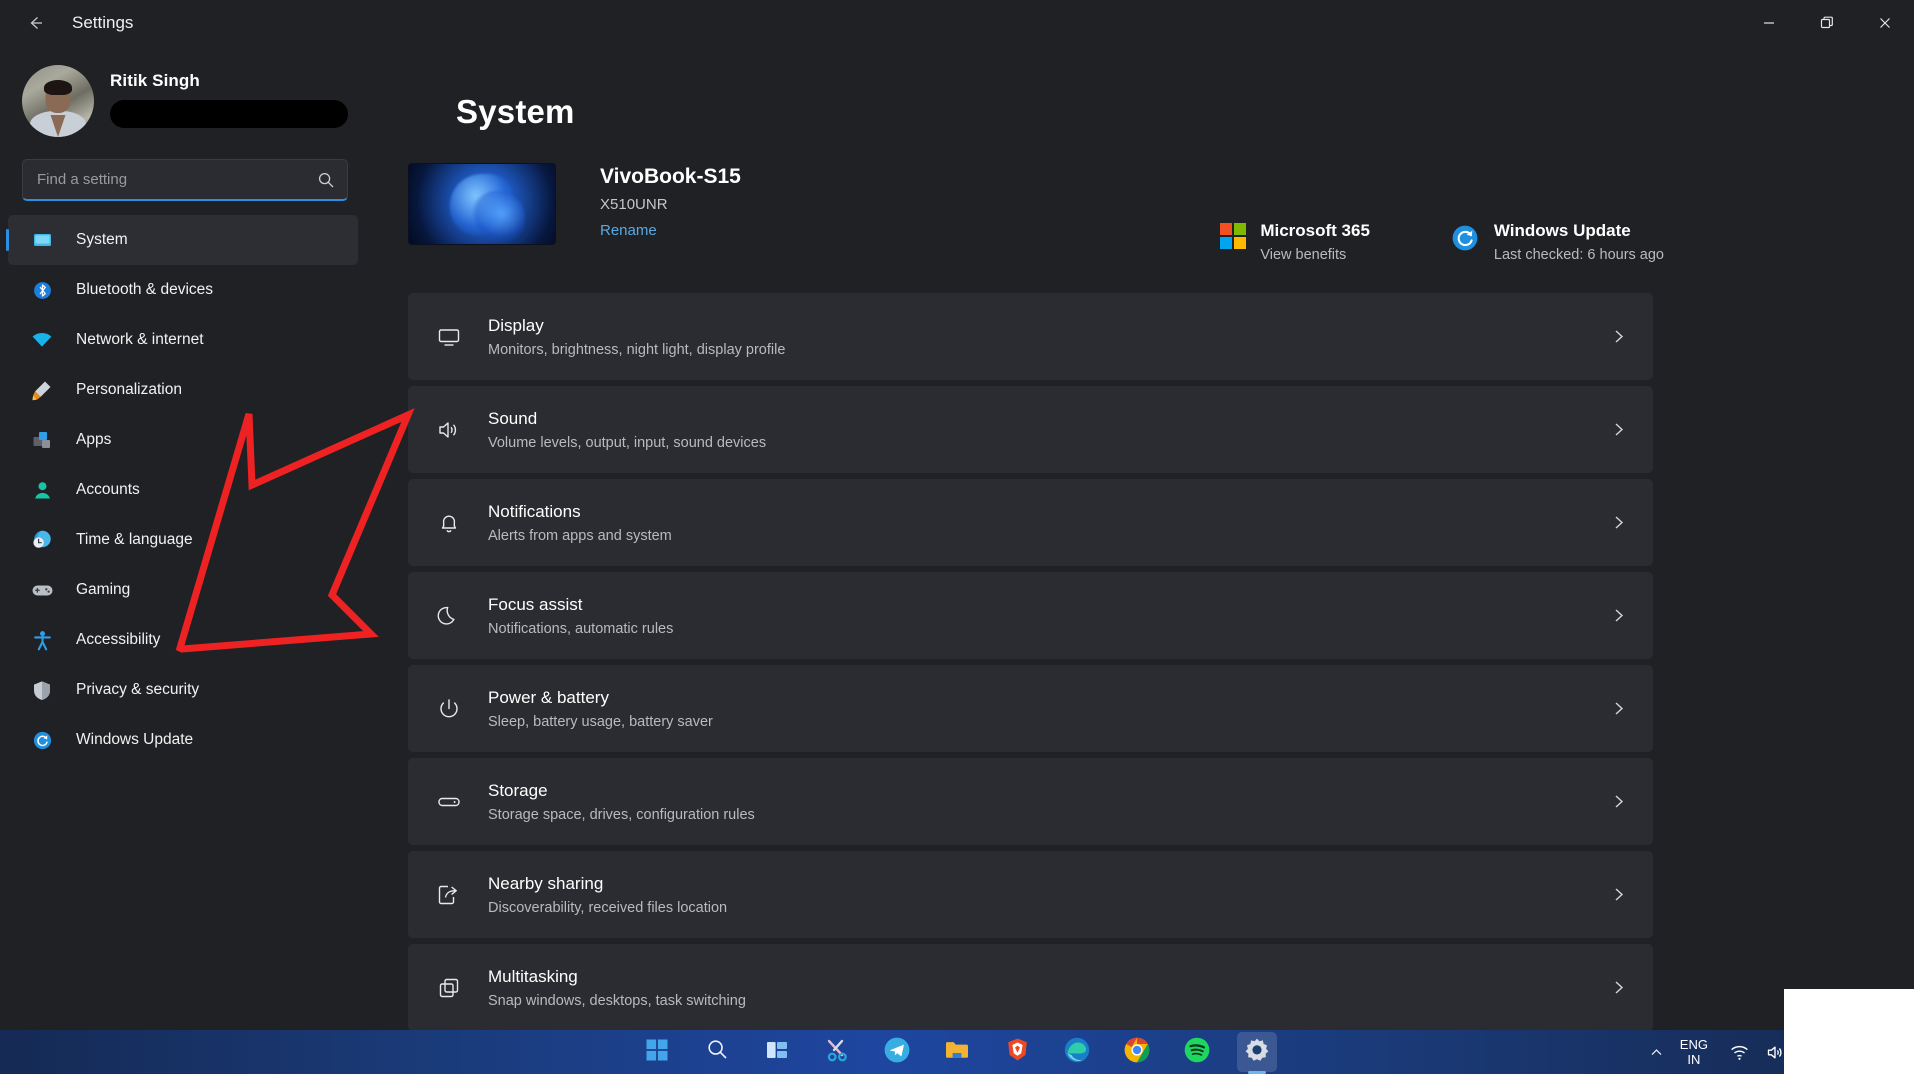 The image size is (1914, 1074). What do you see at coordinates (1557, 242) in the screenshot?
I see `windows-update-card: Windows Update Last checked: 6 hours ago` at bounding box center [1557, 242].